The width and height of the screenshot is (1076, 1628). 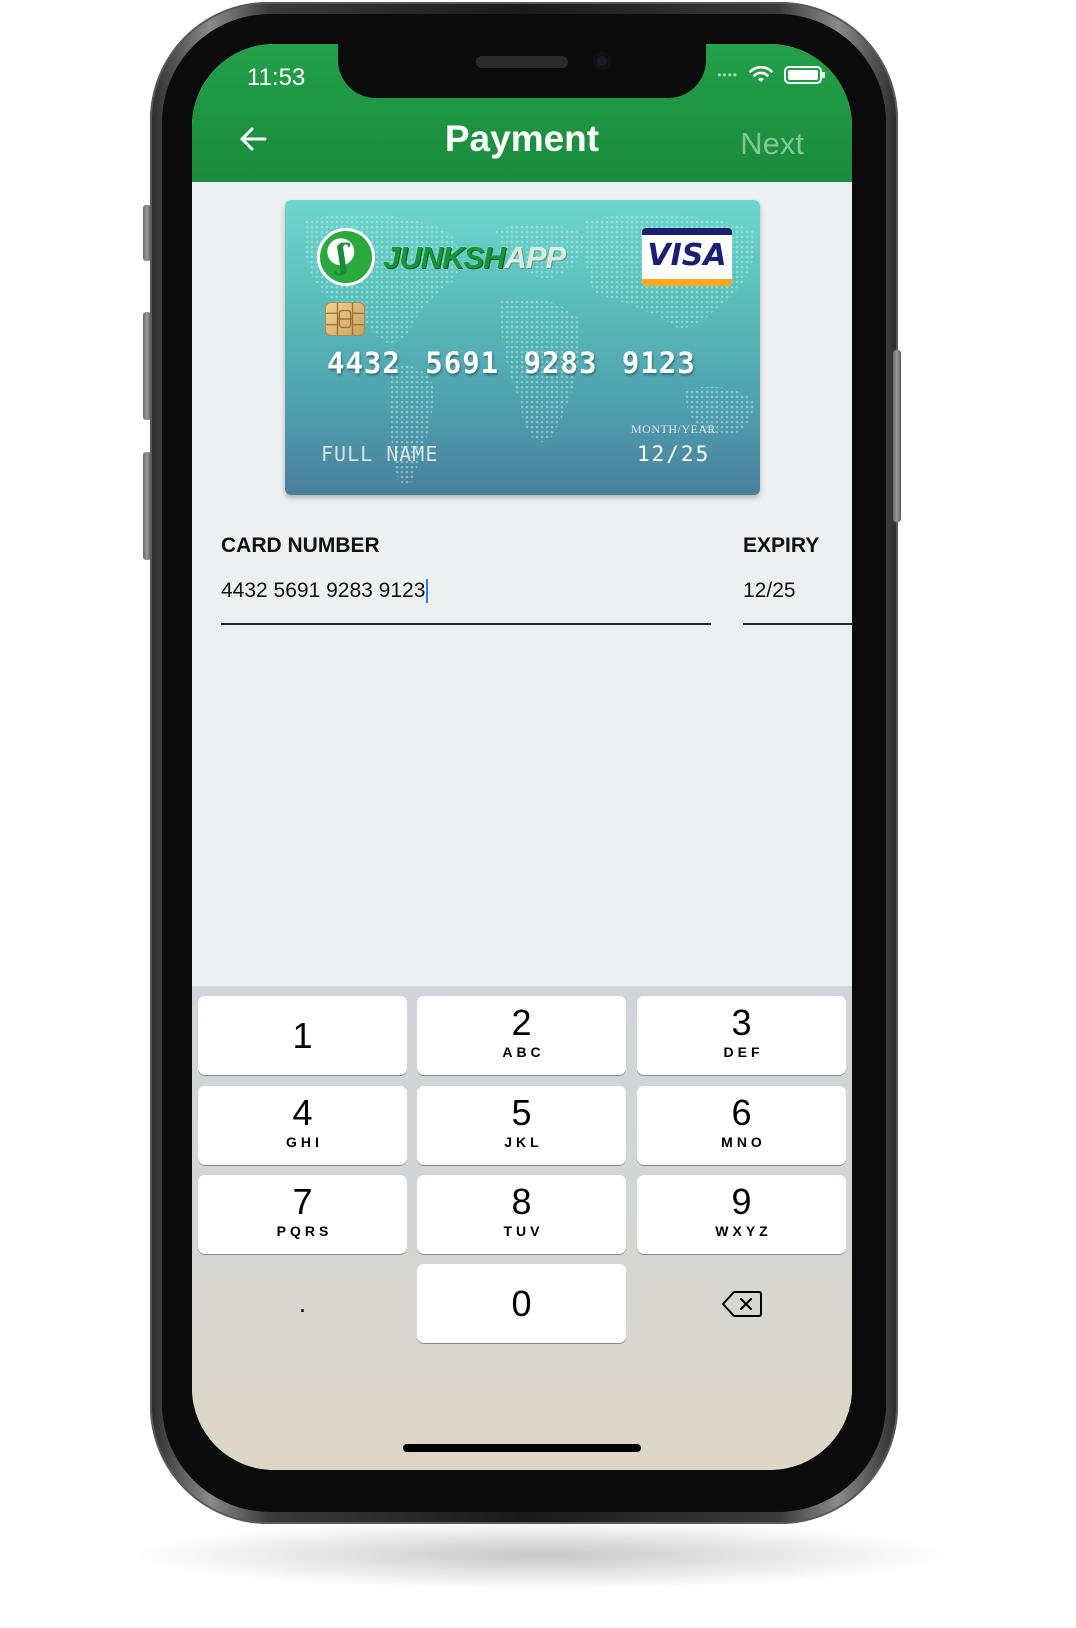 I want to click on key-4: 4 GHI, so click(x=302, y=1125).